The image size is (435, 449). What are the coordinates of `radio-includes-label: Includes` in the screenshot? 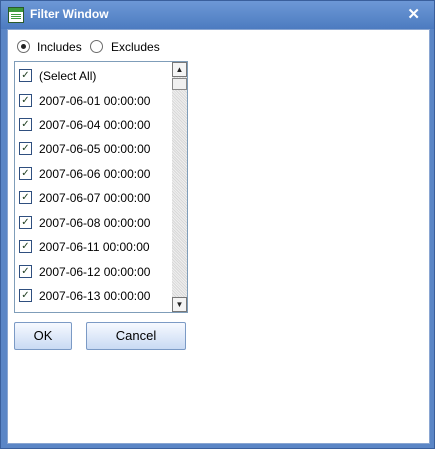 It's located at (59, 47).